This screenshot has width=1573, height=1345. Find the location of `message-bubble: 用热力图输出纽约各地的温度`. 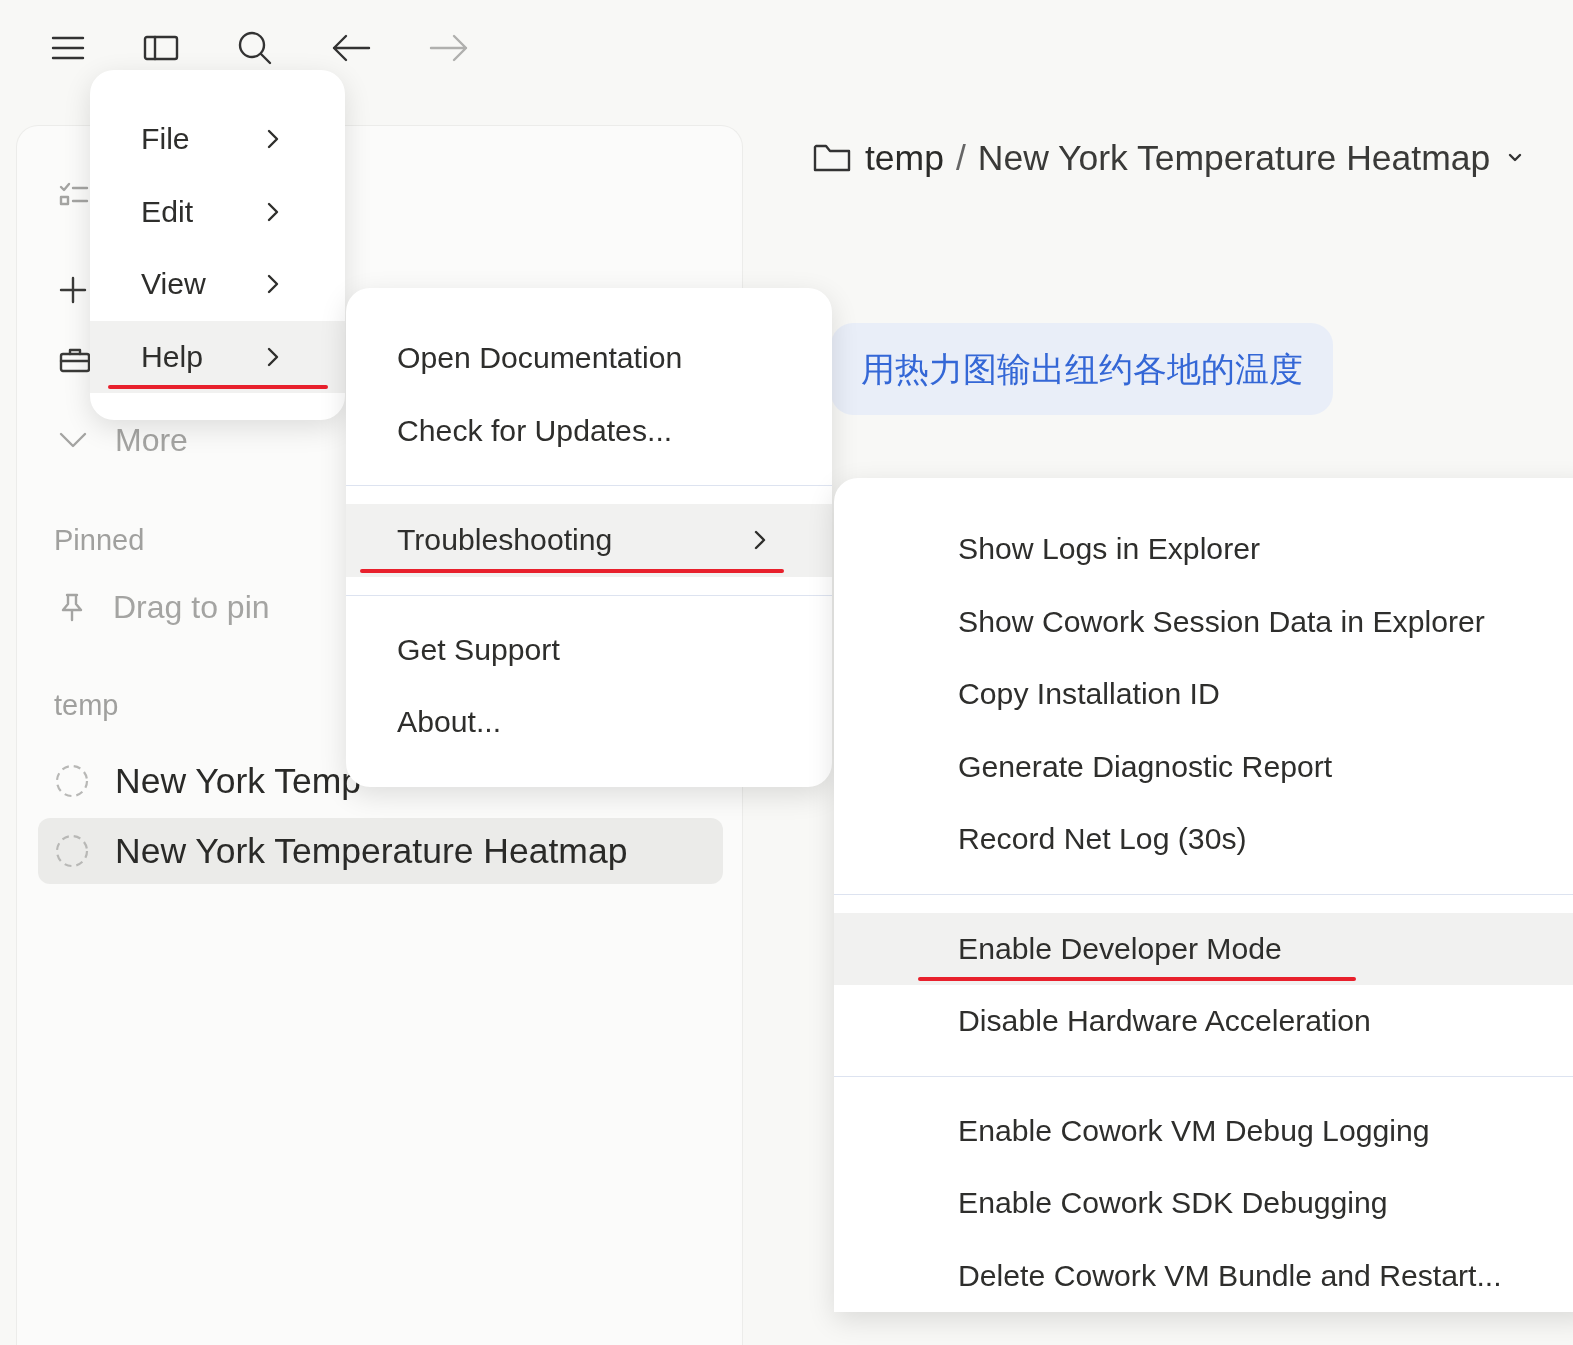

message-bubble: 用热力图输出纽约各地的温度 is located at coordinates (1082, 369).